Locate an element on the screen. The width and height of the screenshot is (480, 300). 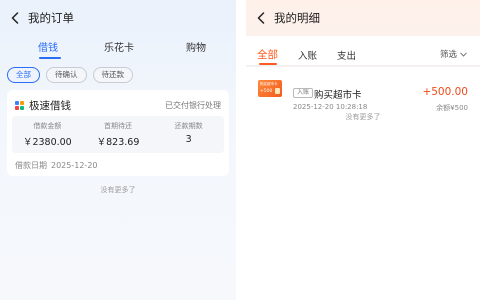
tab-all: 全部 is located at coordinates (267, 54).